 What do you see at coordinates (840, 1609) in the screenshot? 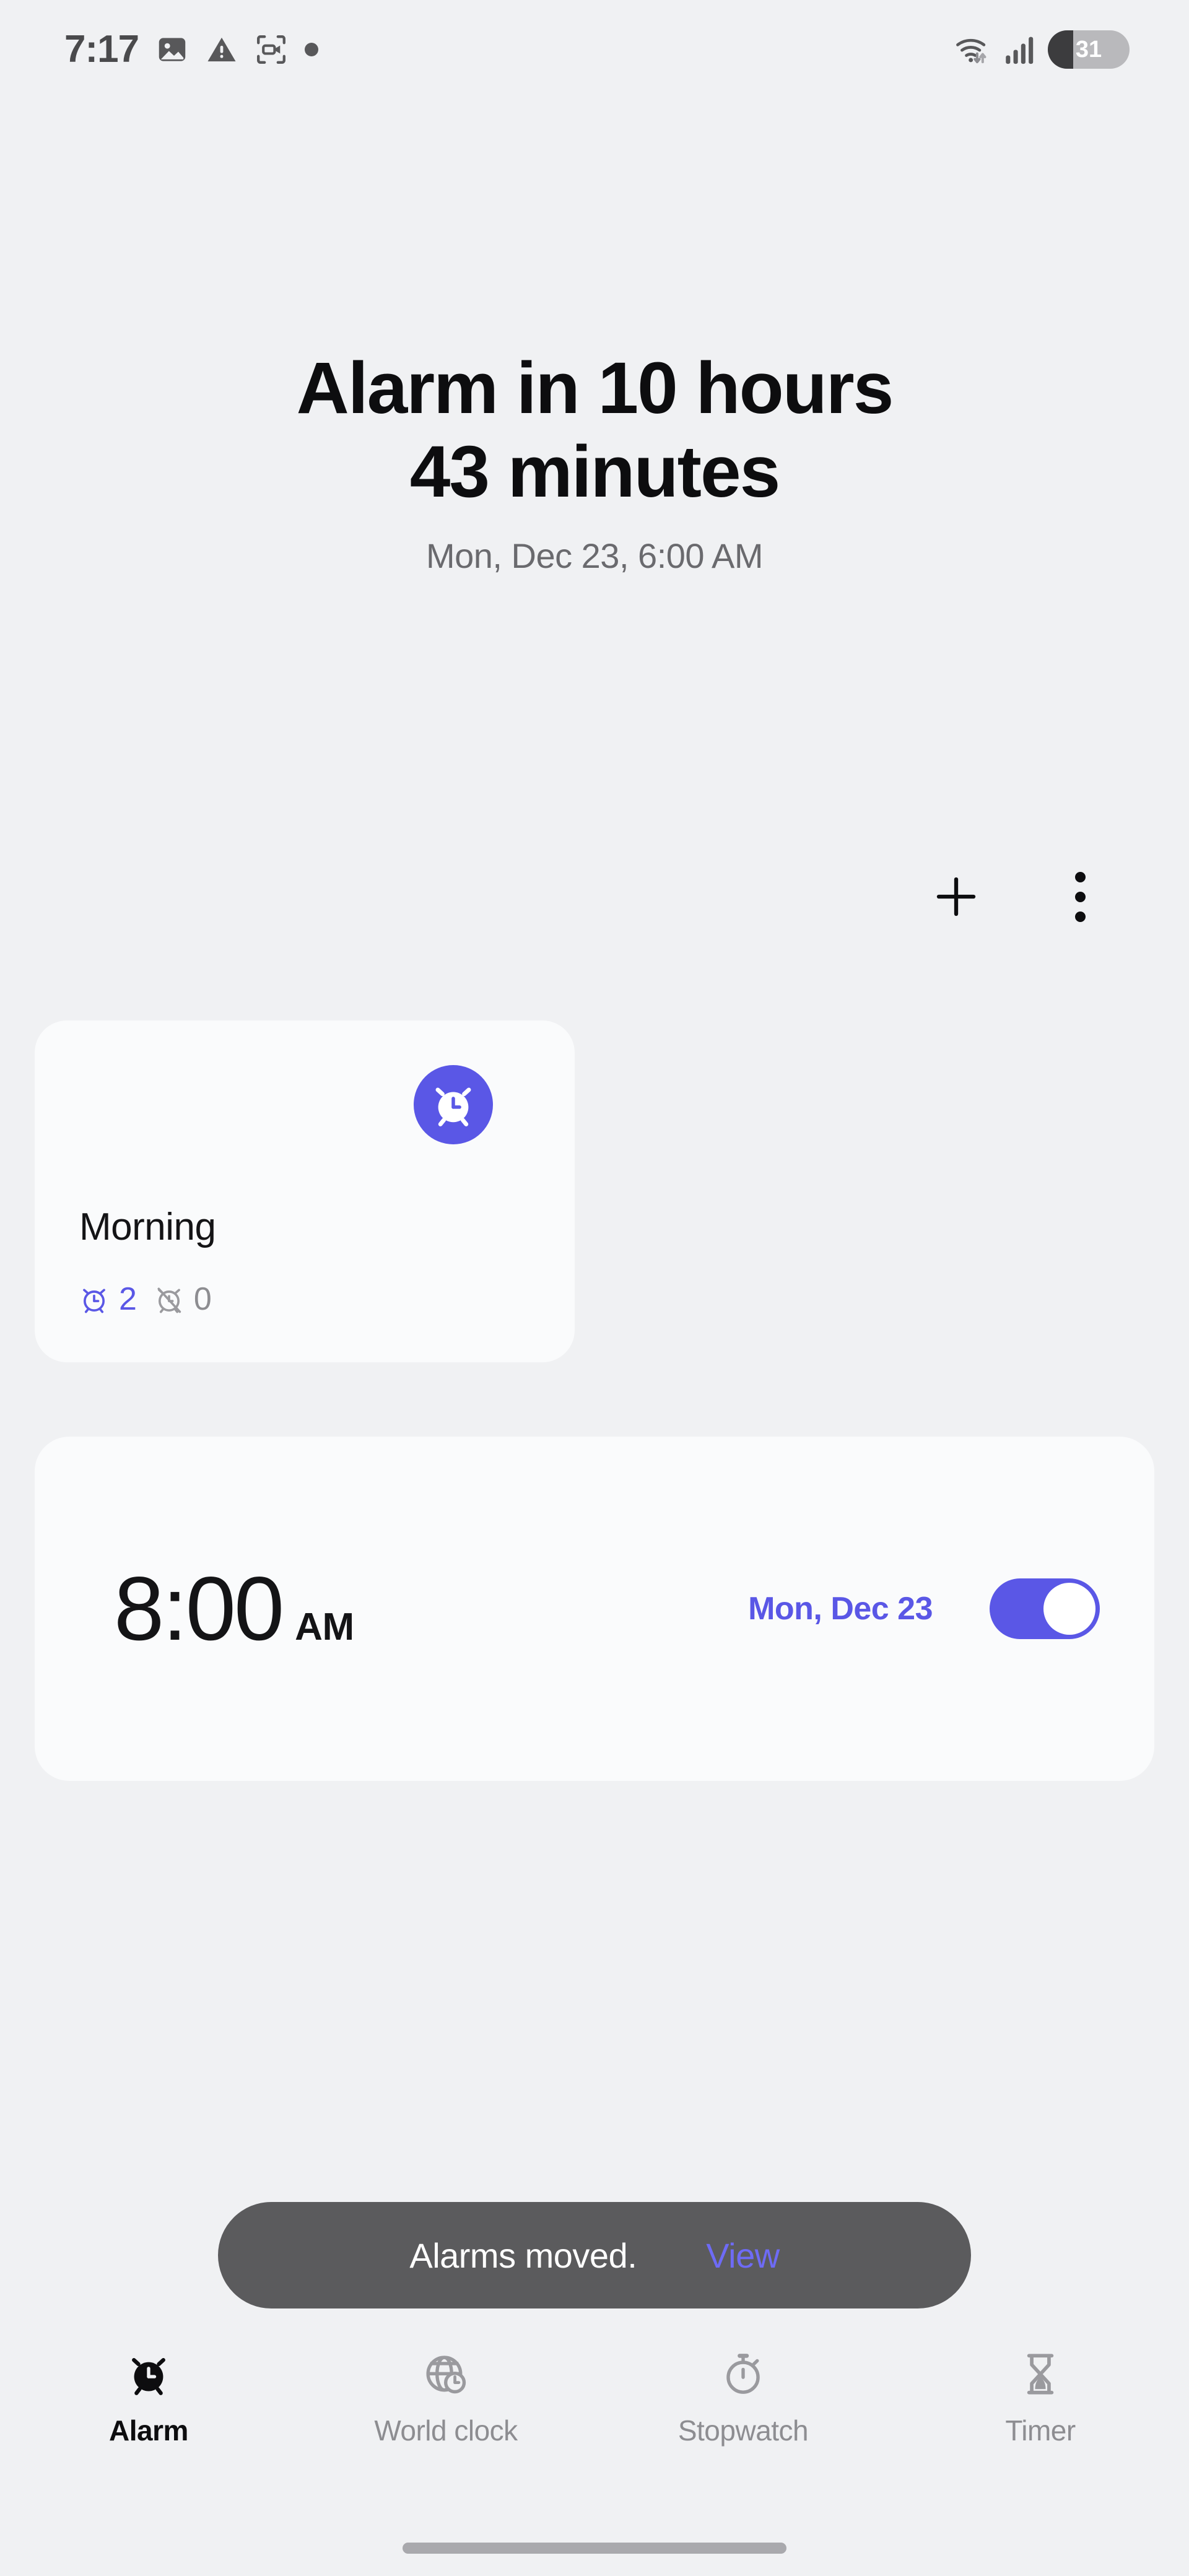
I see `alarm-date-label: Mon, Dec 23` at bounding box center [840, 1609].